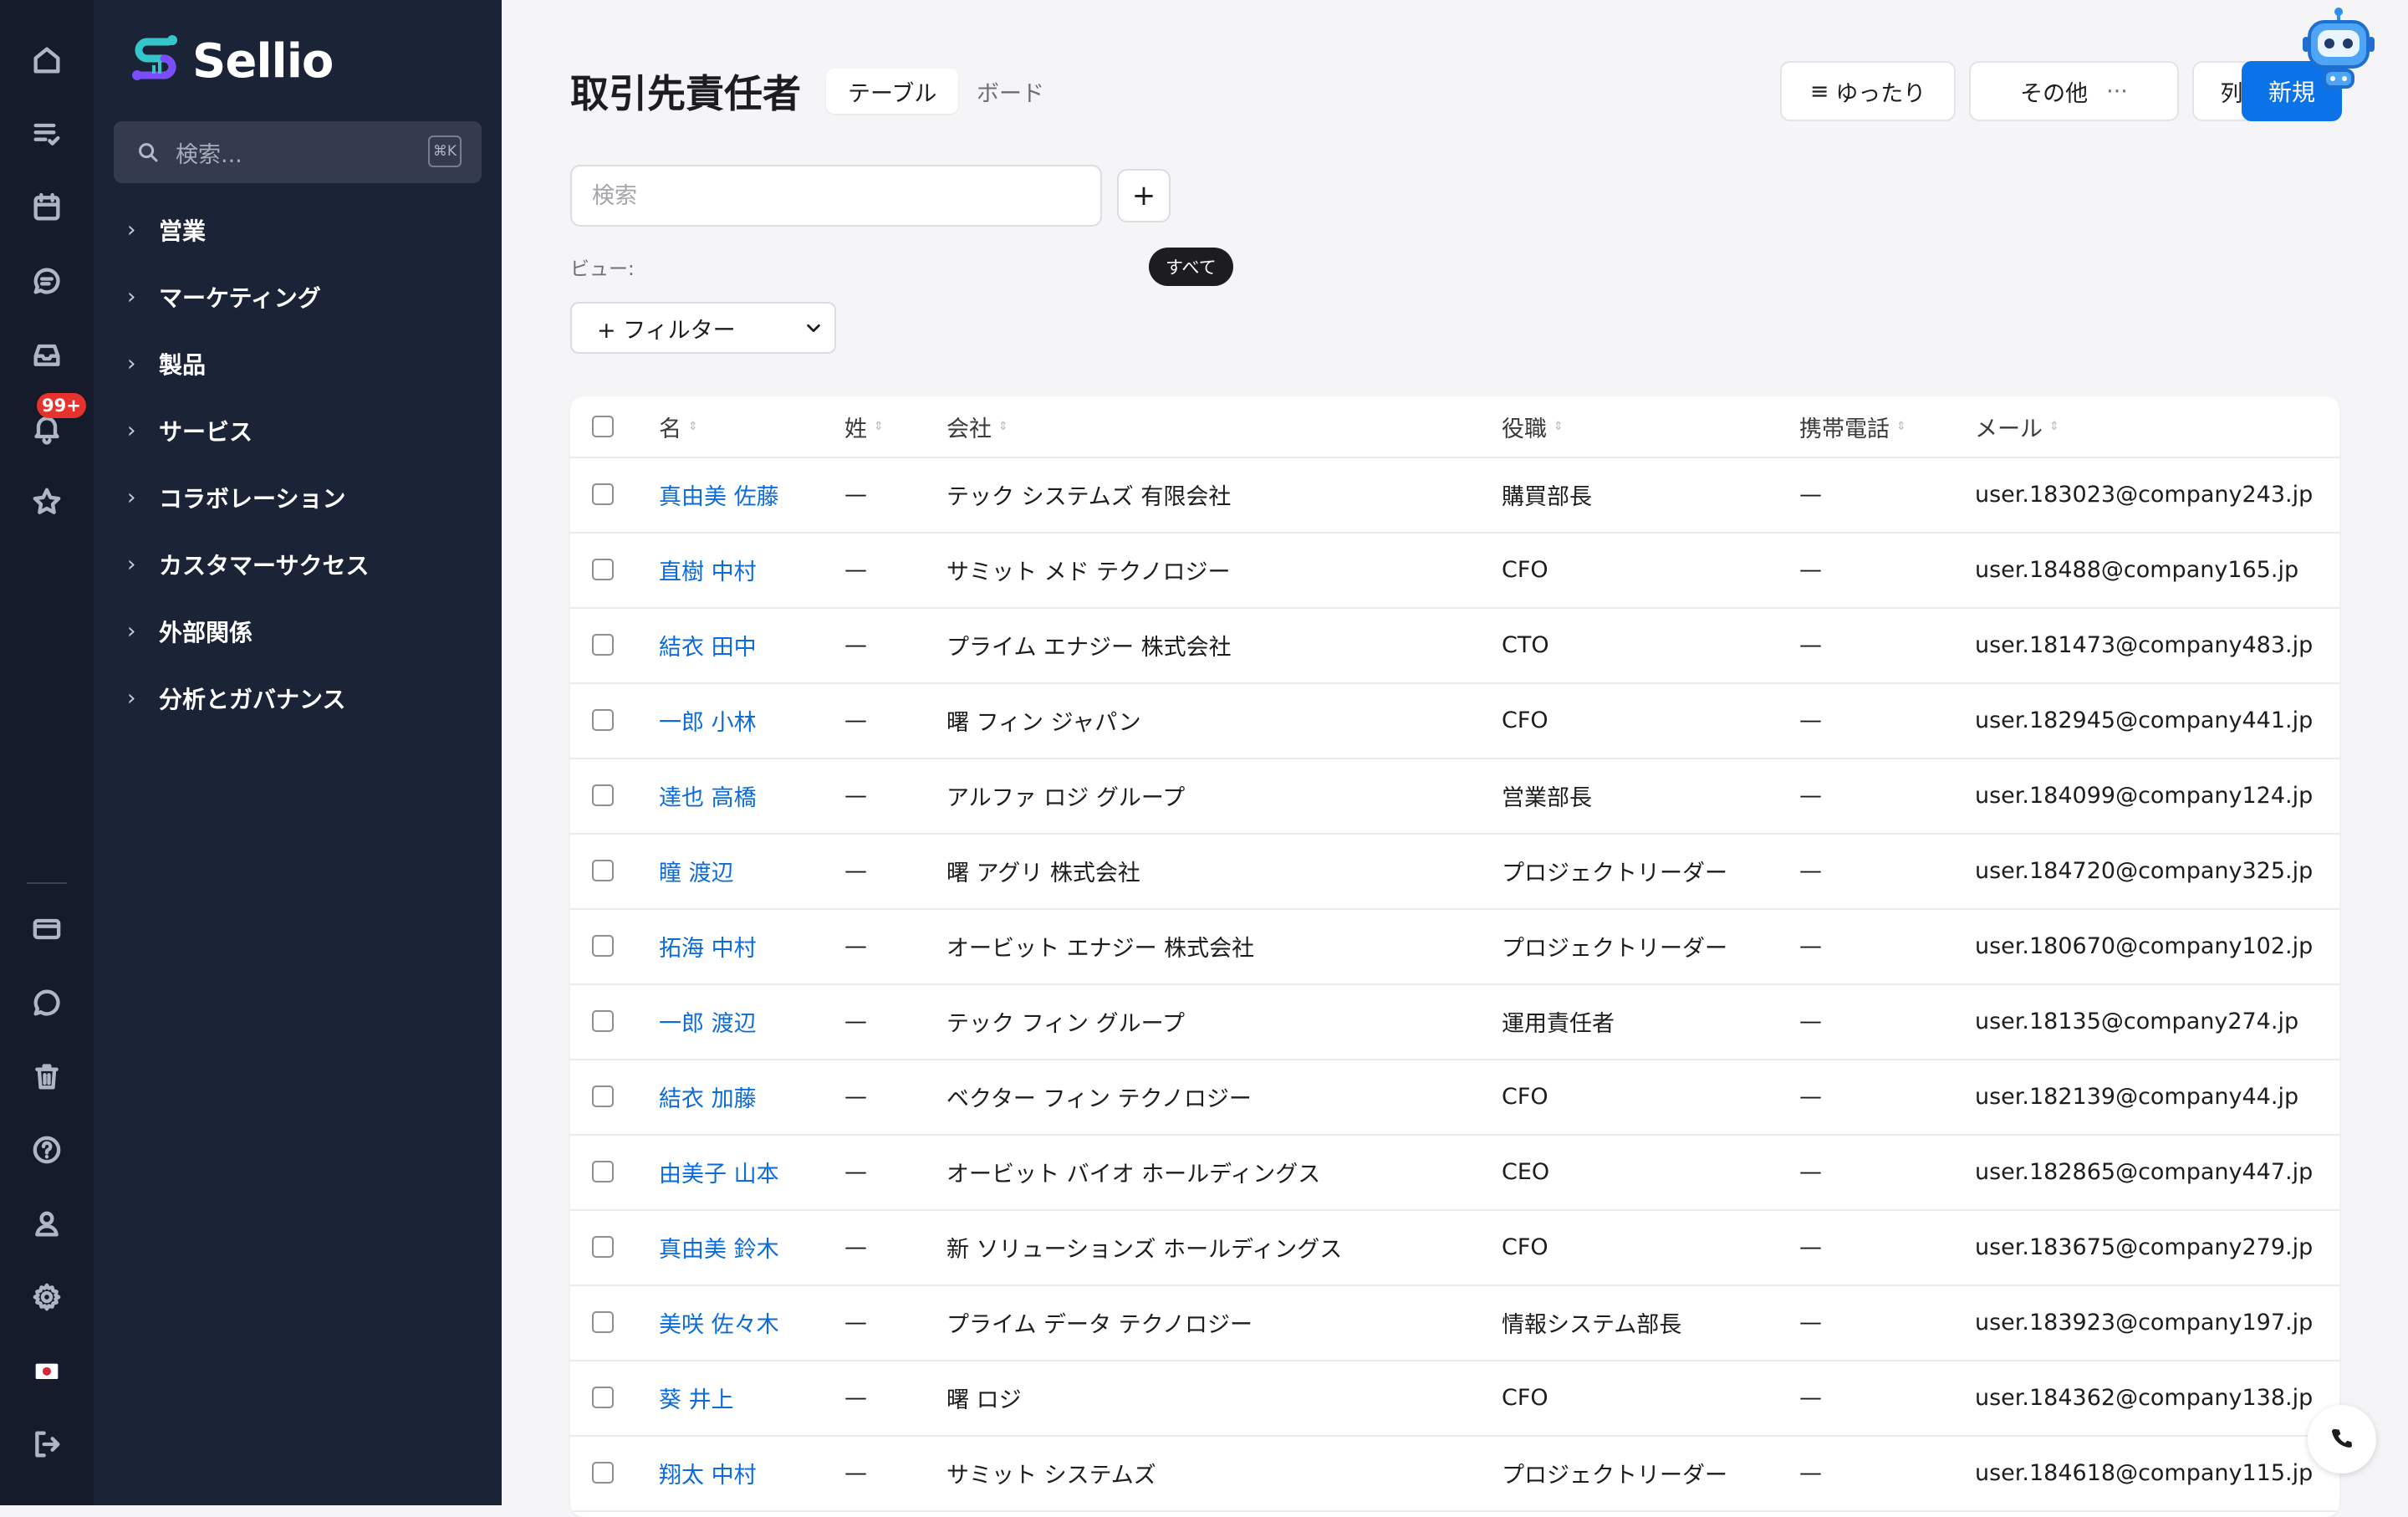  What do you see at coordinates (1099, 1325) in the screenshot?
I see `cell-company: プライム データ テクノロジー` at bounding box center [1099, 1325].